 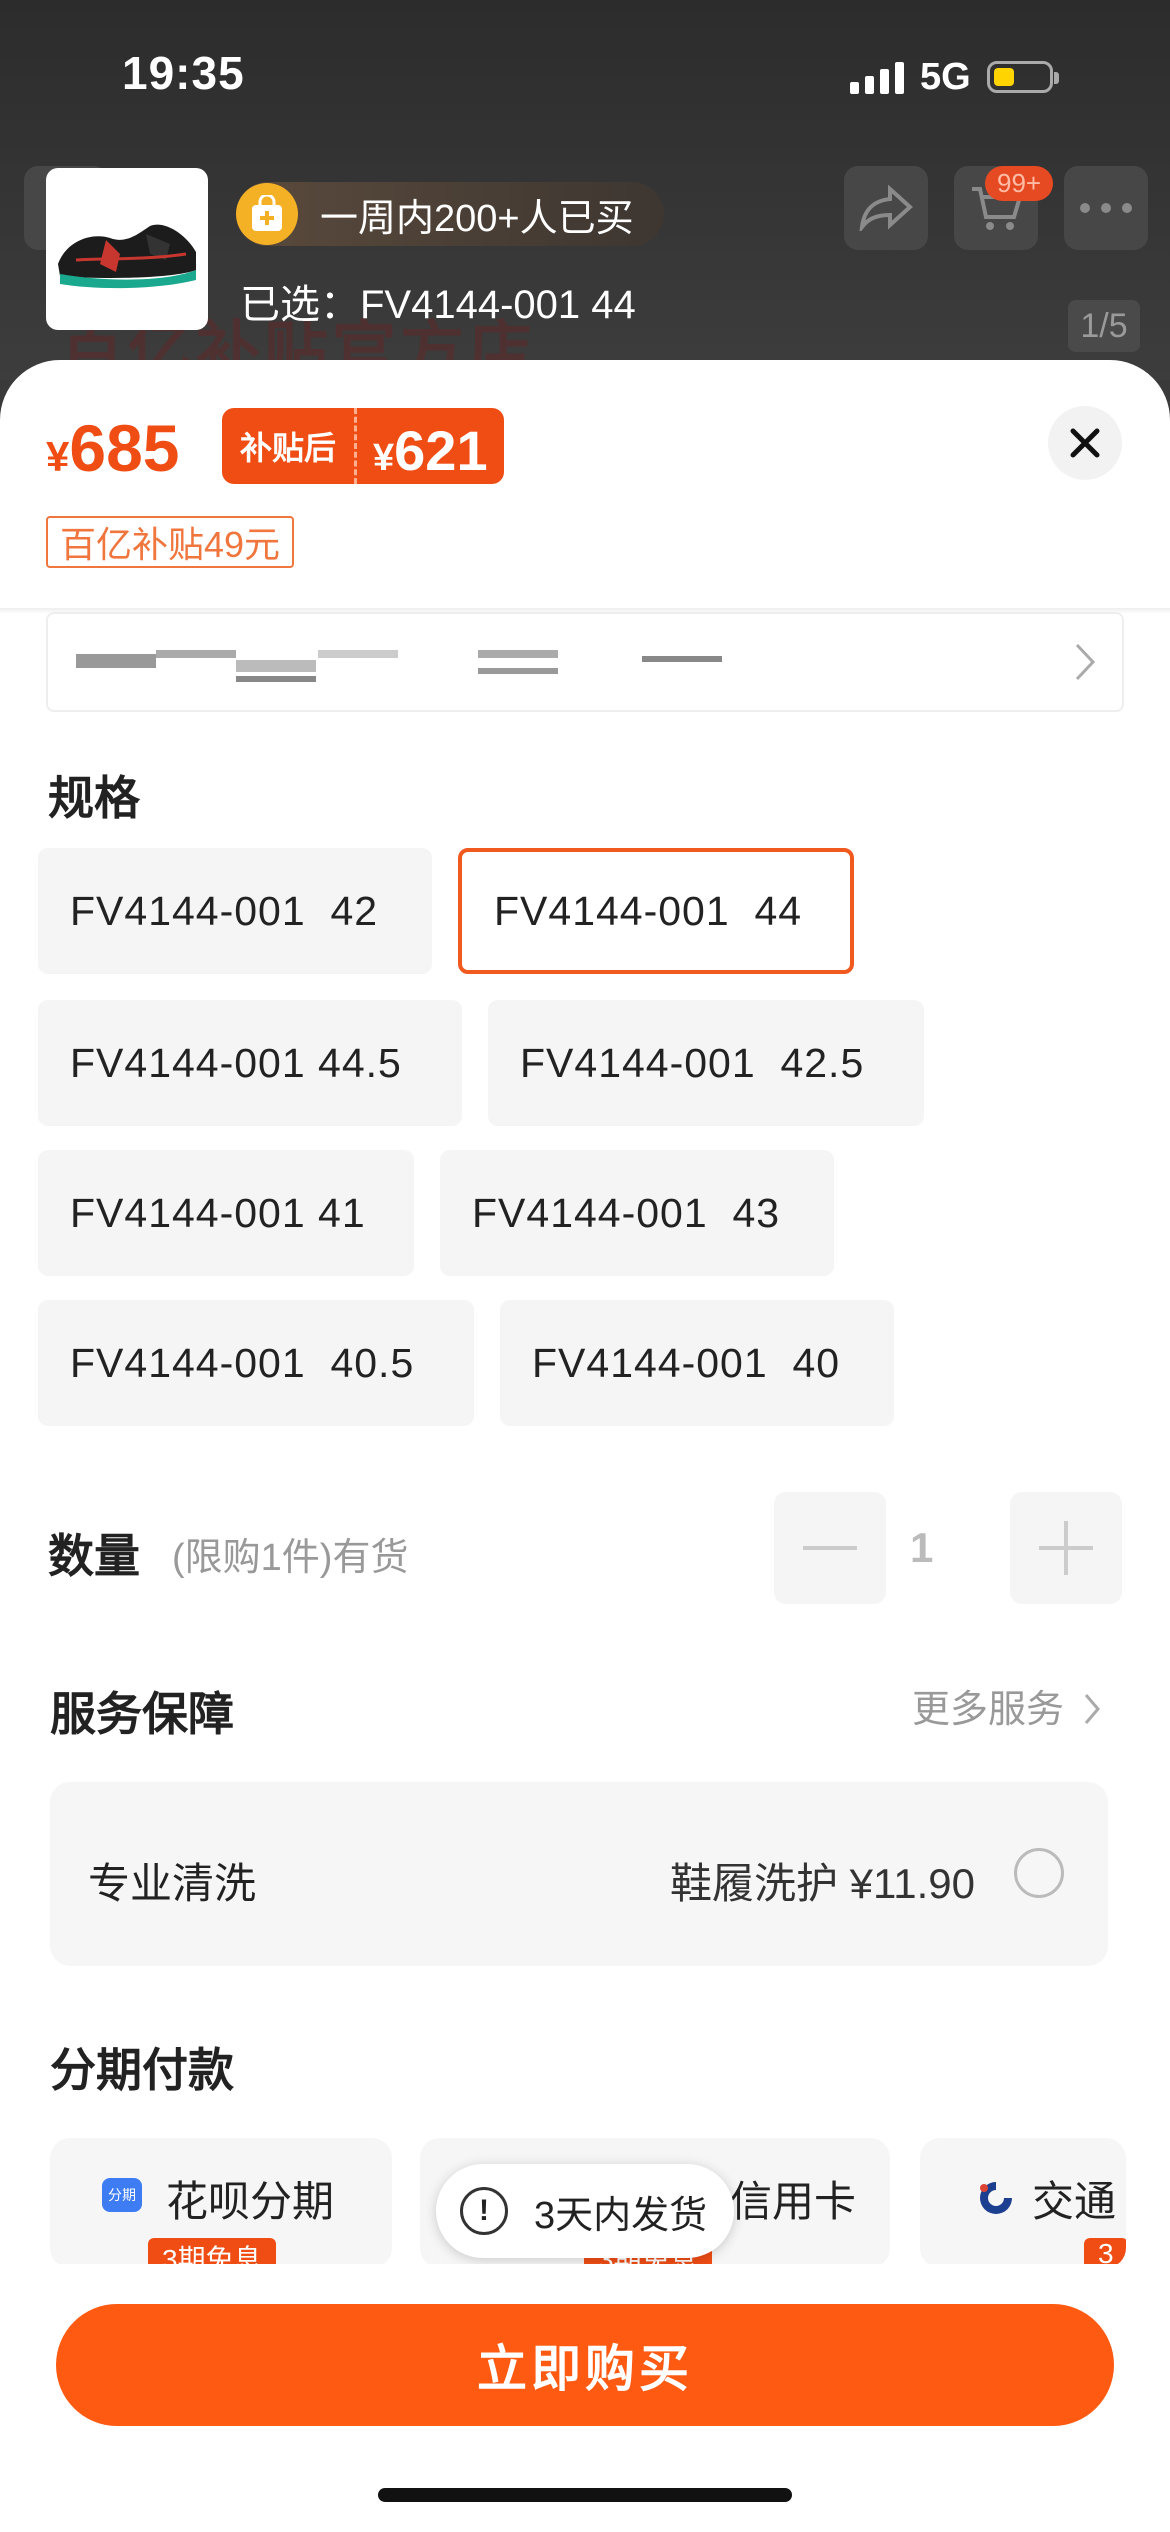 What do you see at coordinates (1039, 1873) in the screenshot?
I see `service-radio` at bounding box center [1039, 1873].